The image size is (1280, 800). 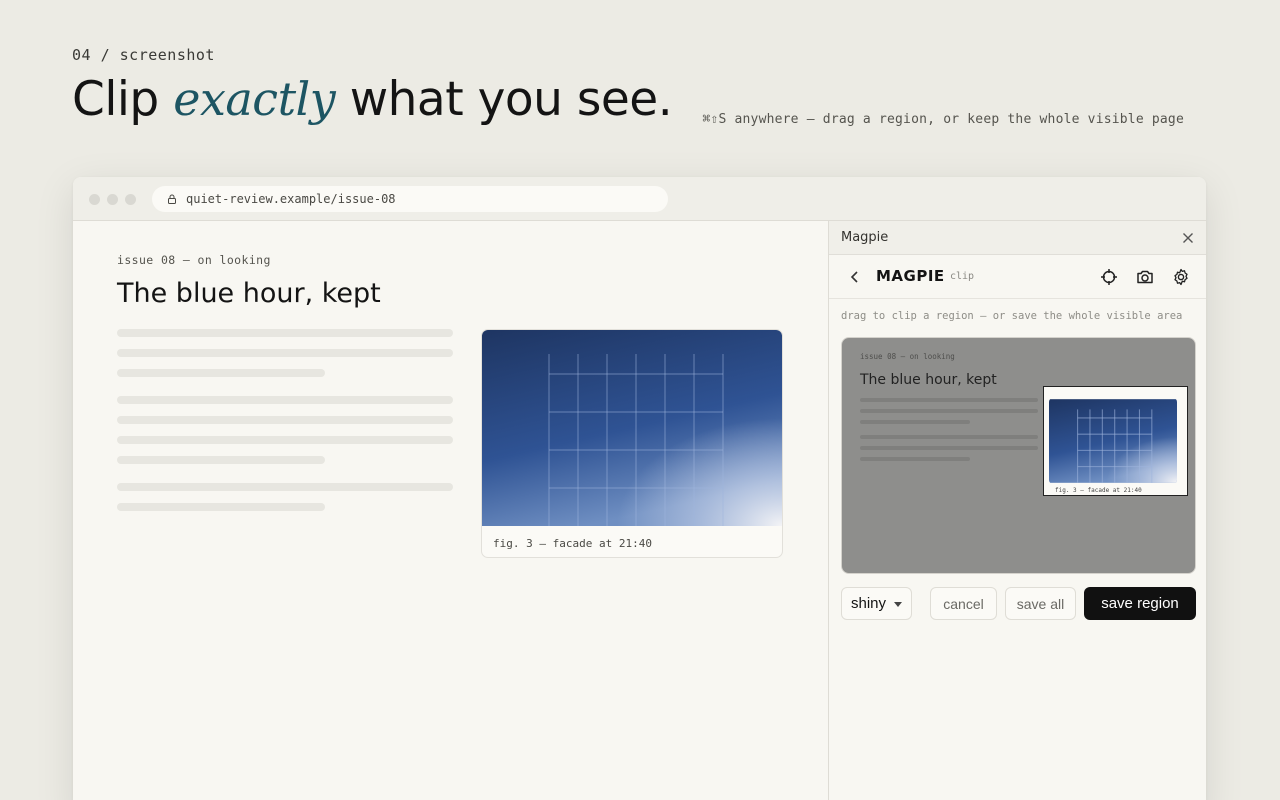 What do you see at coordinates (632, 428) in the screenshot?
I see `facade-image` at bounding box center [632, 428].